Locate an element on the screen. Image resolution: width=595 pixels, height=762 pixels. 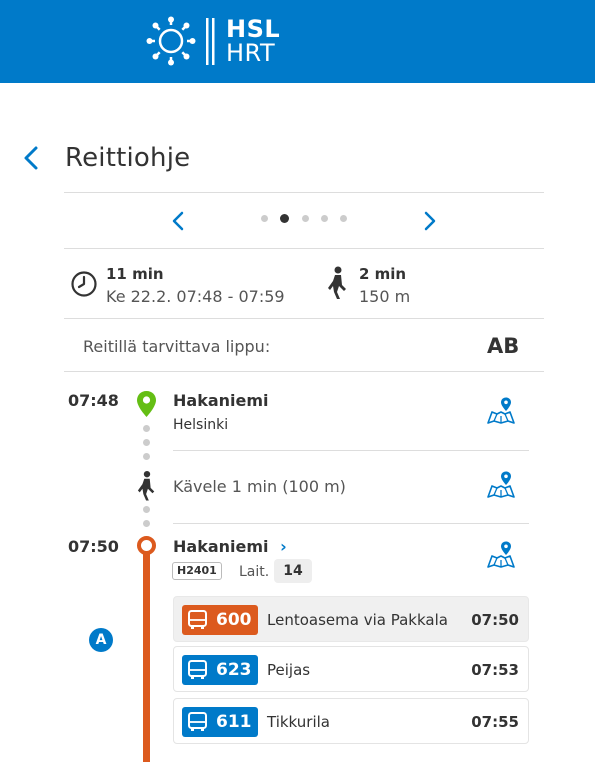
hsl-sun-logo-icon is located at coordinates (171, 41).